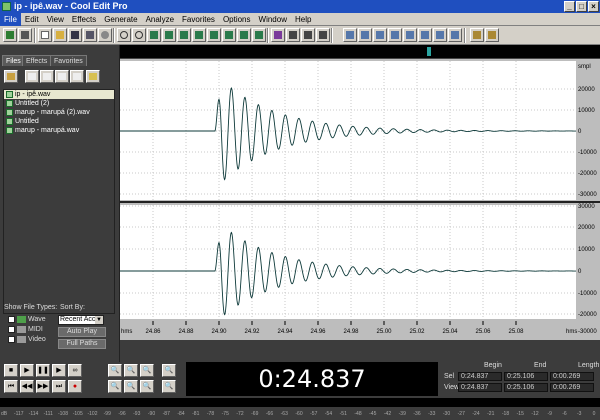 This screenshot has height=420, width=600. I want to click on waveform-view-button, so click(10, 35).